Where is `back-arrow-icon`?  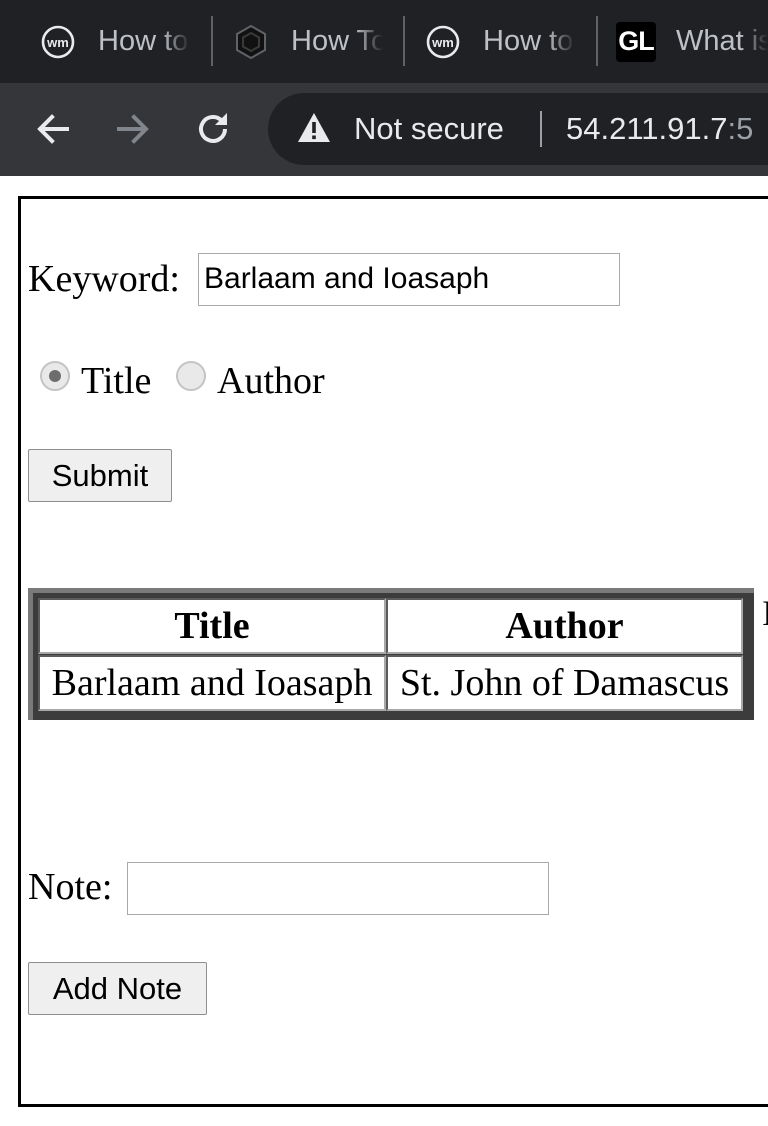
back-arrow-icon is located at coordinates (53, 129).